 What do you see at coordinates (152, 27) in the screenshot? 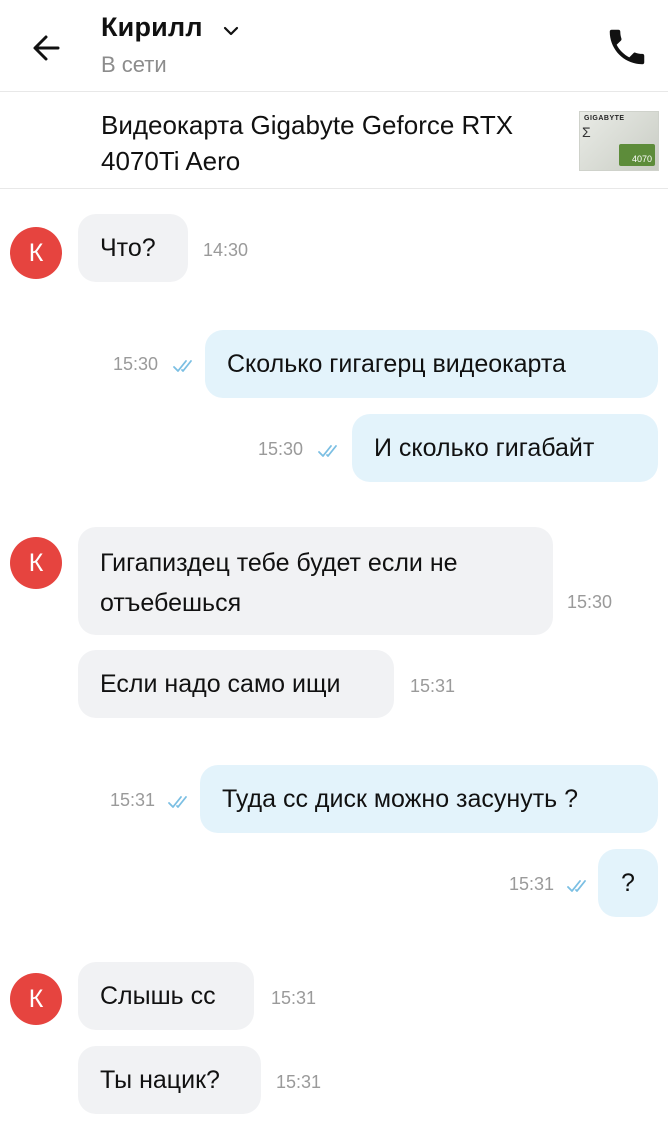
I see `contact-name: Кирилл` at bounding box center [152, 27].